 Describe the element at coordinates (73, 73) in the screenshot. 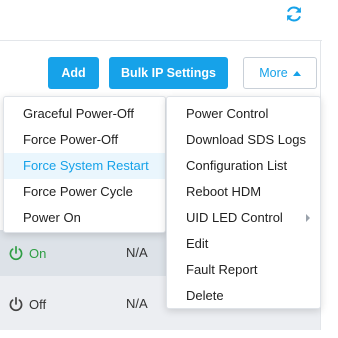

I see `add-button: Add` at that location.